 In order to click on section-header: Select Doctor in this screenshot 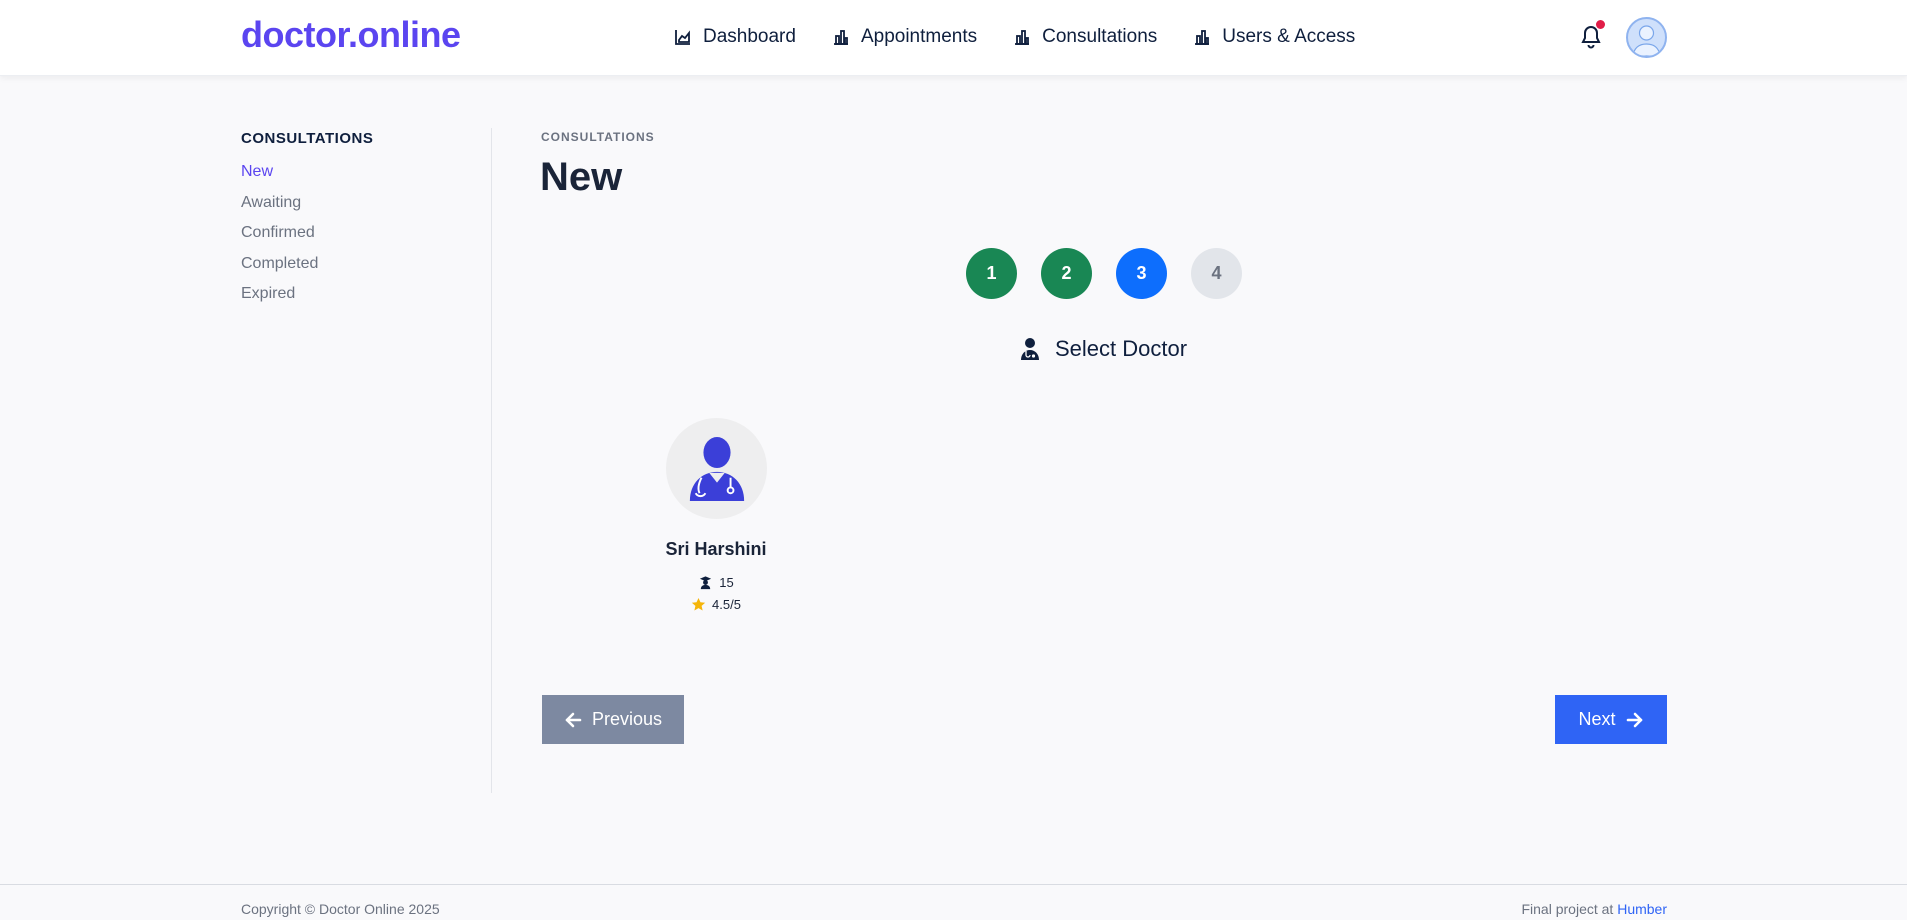, I will do `click(1103, 349)`.